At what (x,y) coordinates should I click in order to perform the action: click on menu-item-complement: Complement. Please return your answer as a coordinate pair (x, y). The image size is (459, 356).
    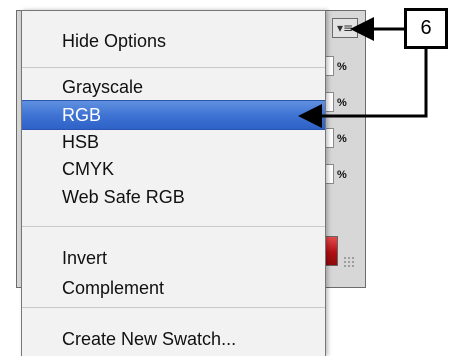
    Looking at the image, I should click on (173, 288).